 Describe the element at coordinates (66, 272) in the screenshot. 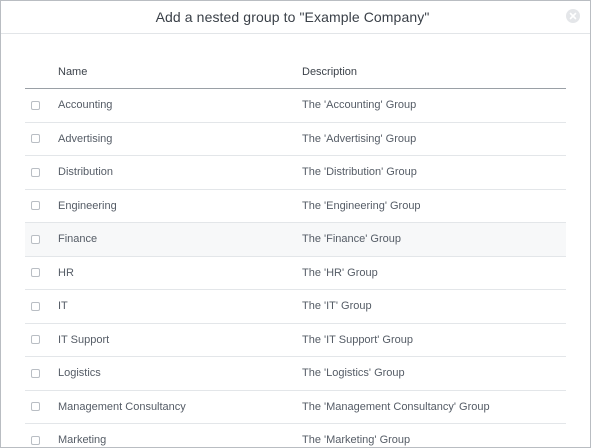

I see `group-name: HR` at that location.